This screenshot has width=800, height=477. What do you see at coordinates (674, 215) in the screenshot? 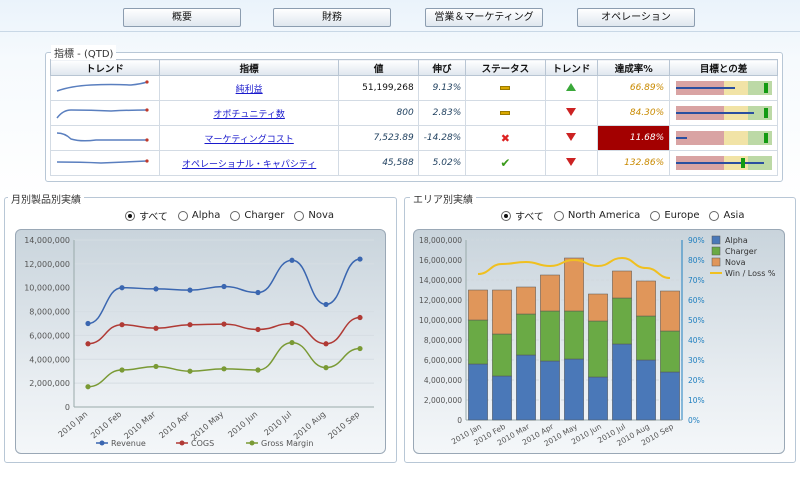
I see `radio-europe: Europe` at bounding box center [674, 215].